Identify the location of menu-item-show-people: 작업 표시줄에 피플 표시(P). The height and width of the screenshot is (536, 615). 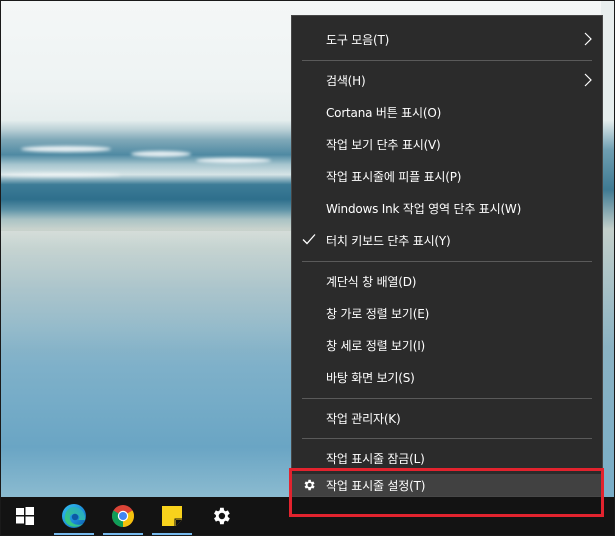
(447, 176).